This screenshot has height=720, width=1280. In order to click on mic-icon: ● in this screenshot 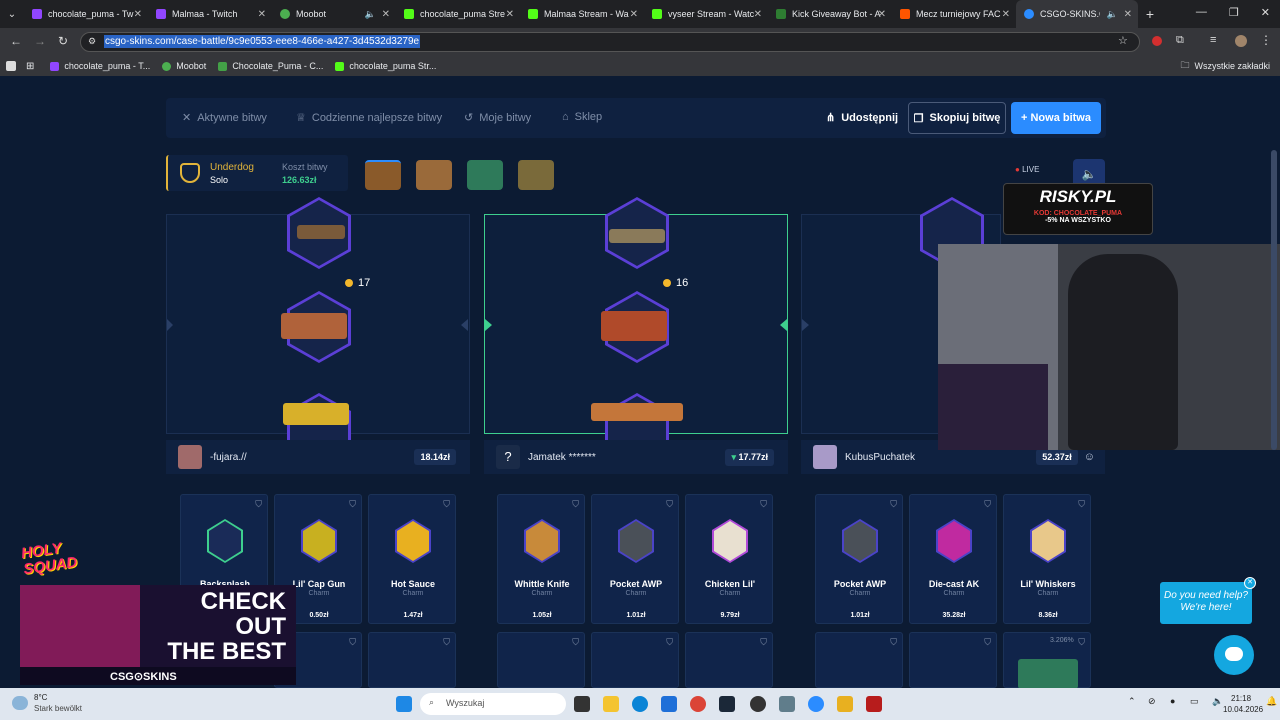, I will do `click(1172, 701)`.